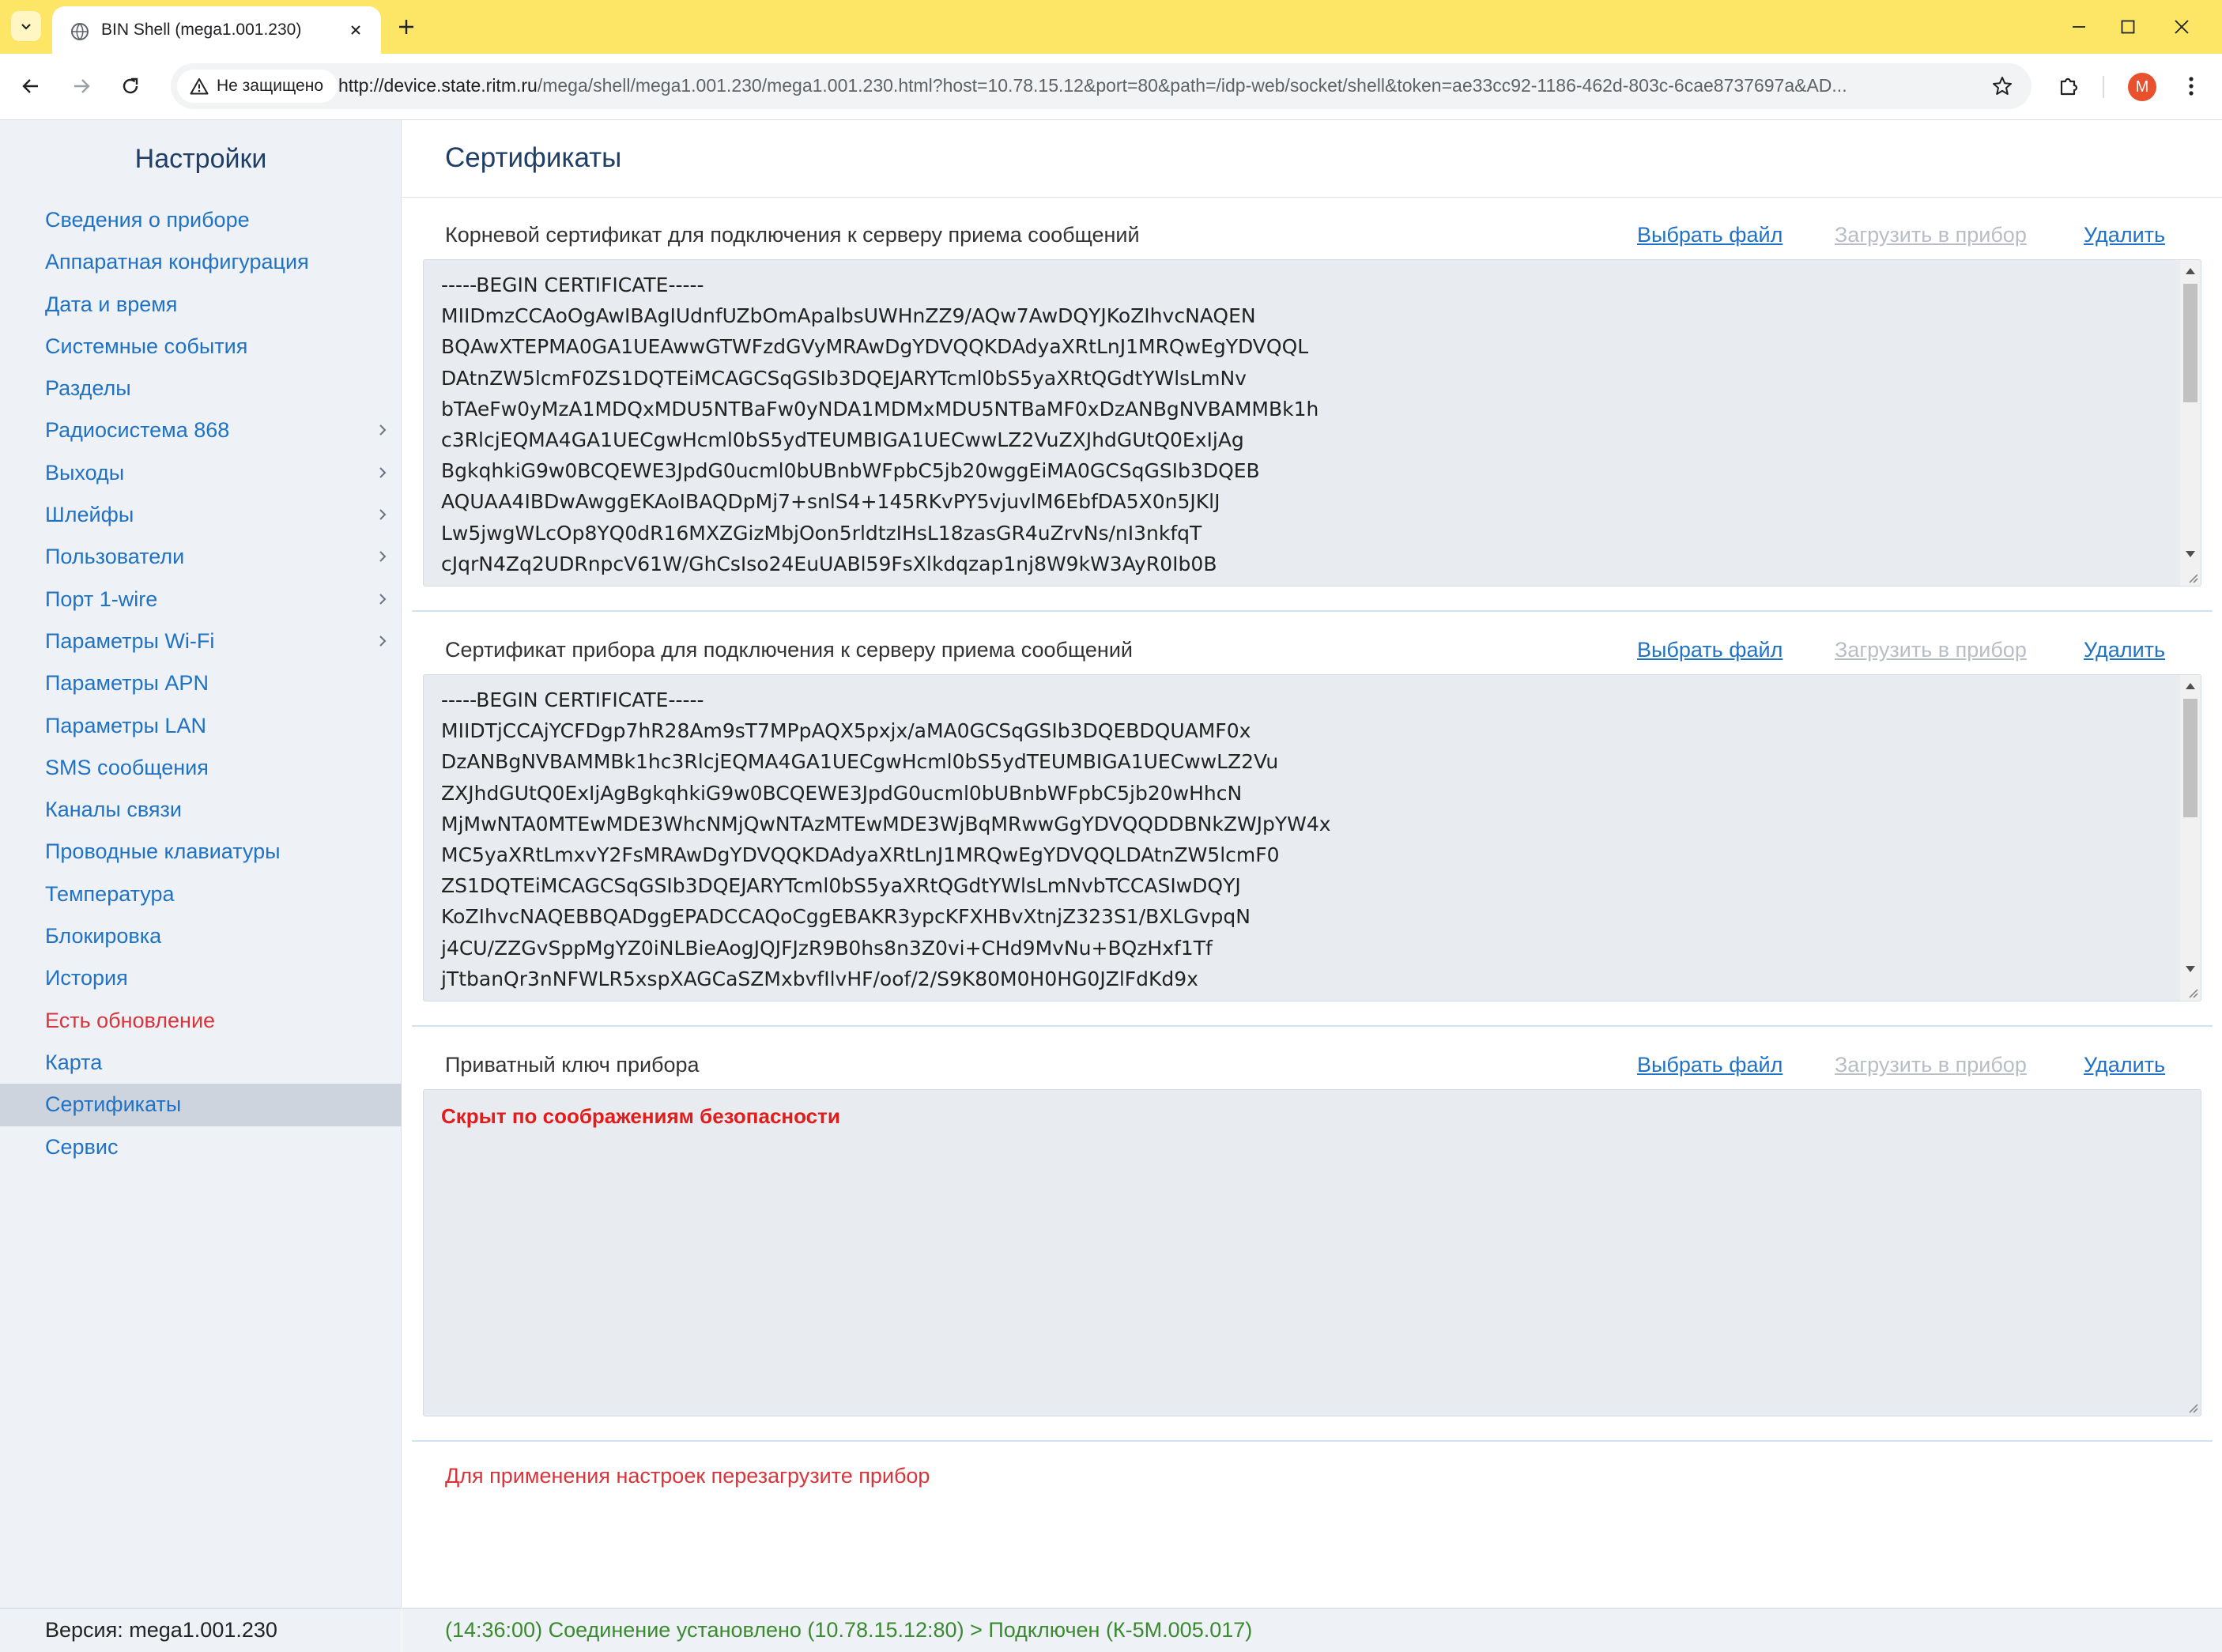 The width and height of the screenshot is (2222, 1652). I want to click on security-indicator: Не защищено, so click(257, 86).